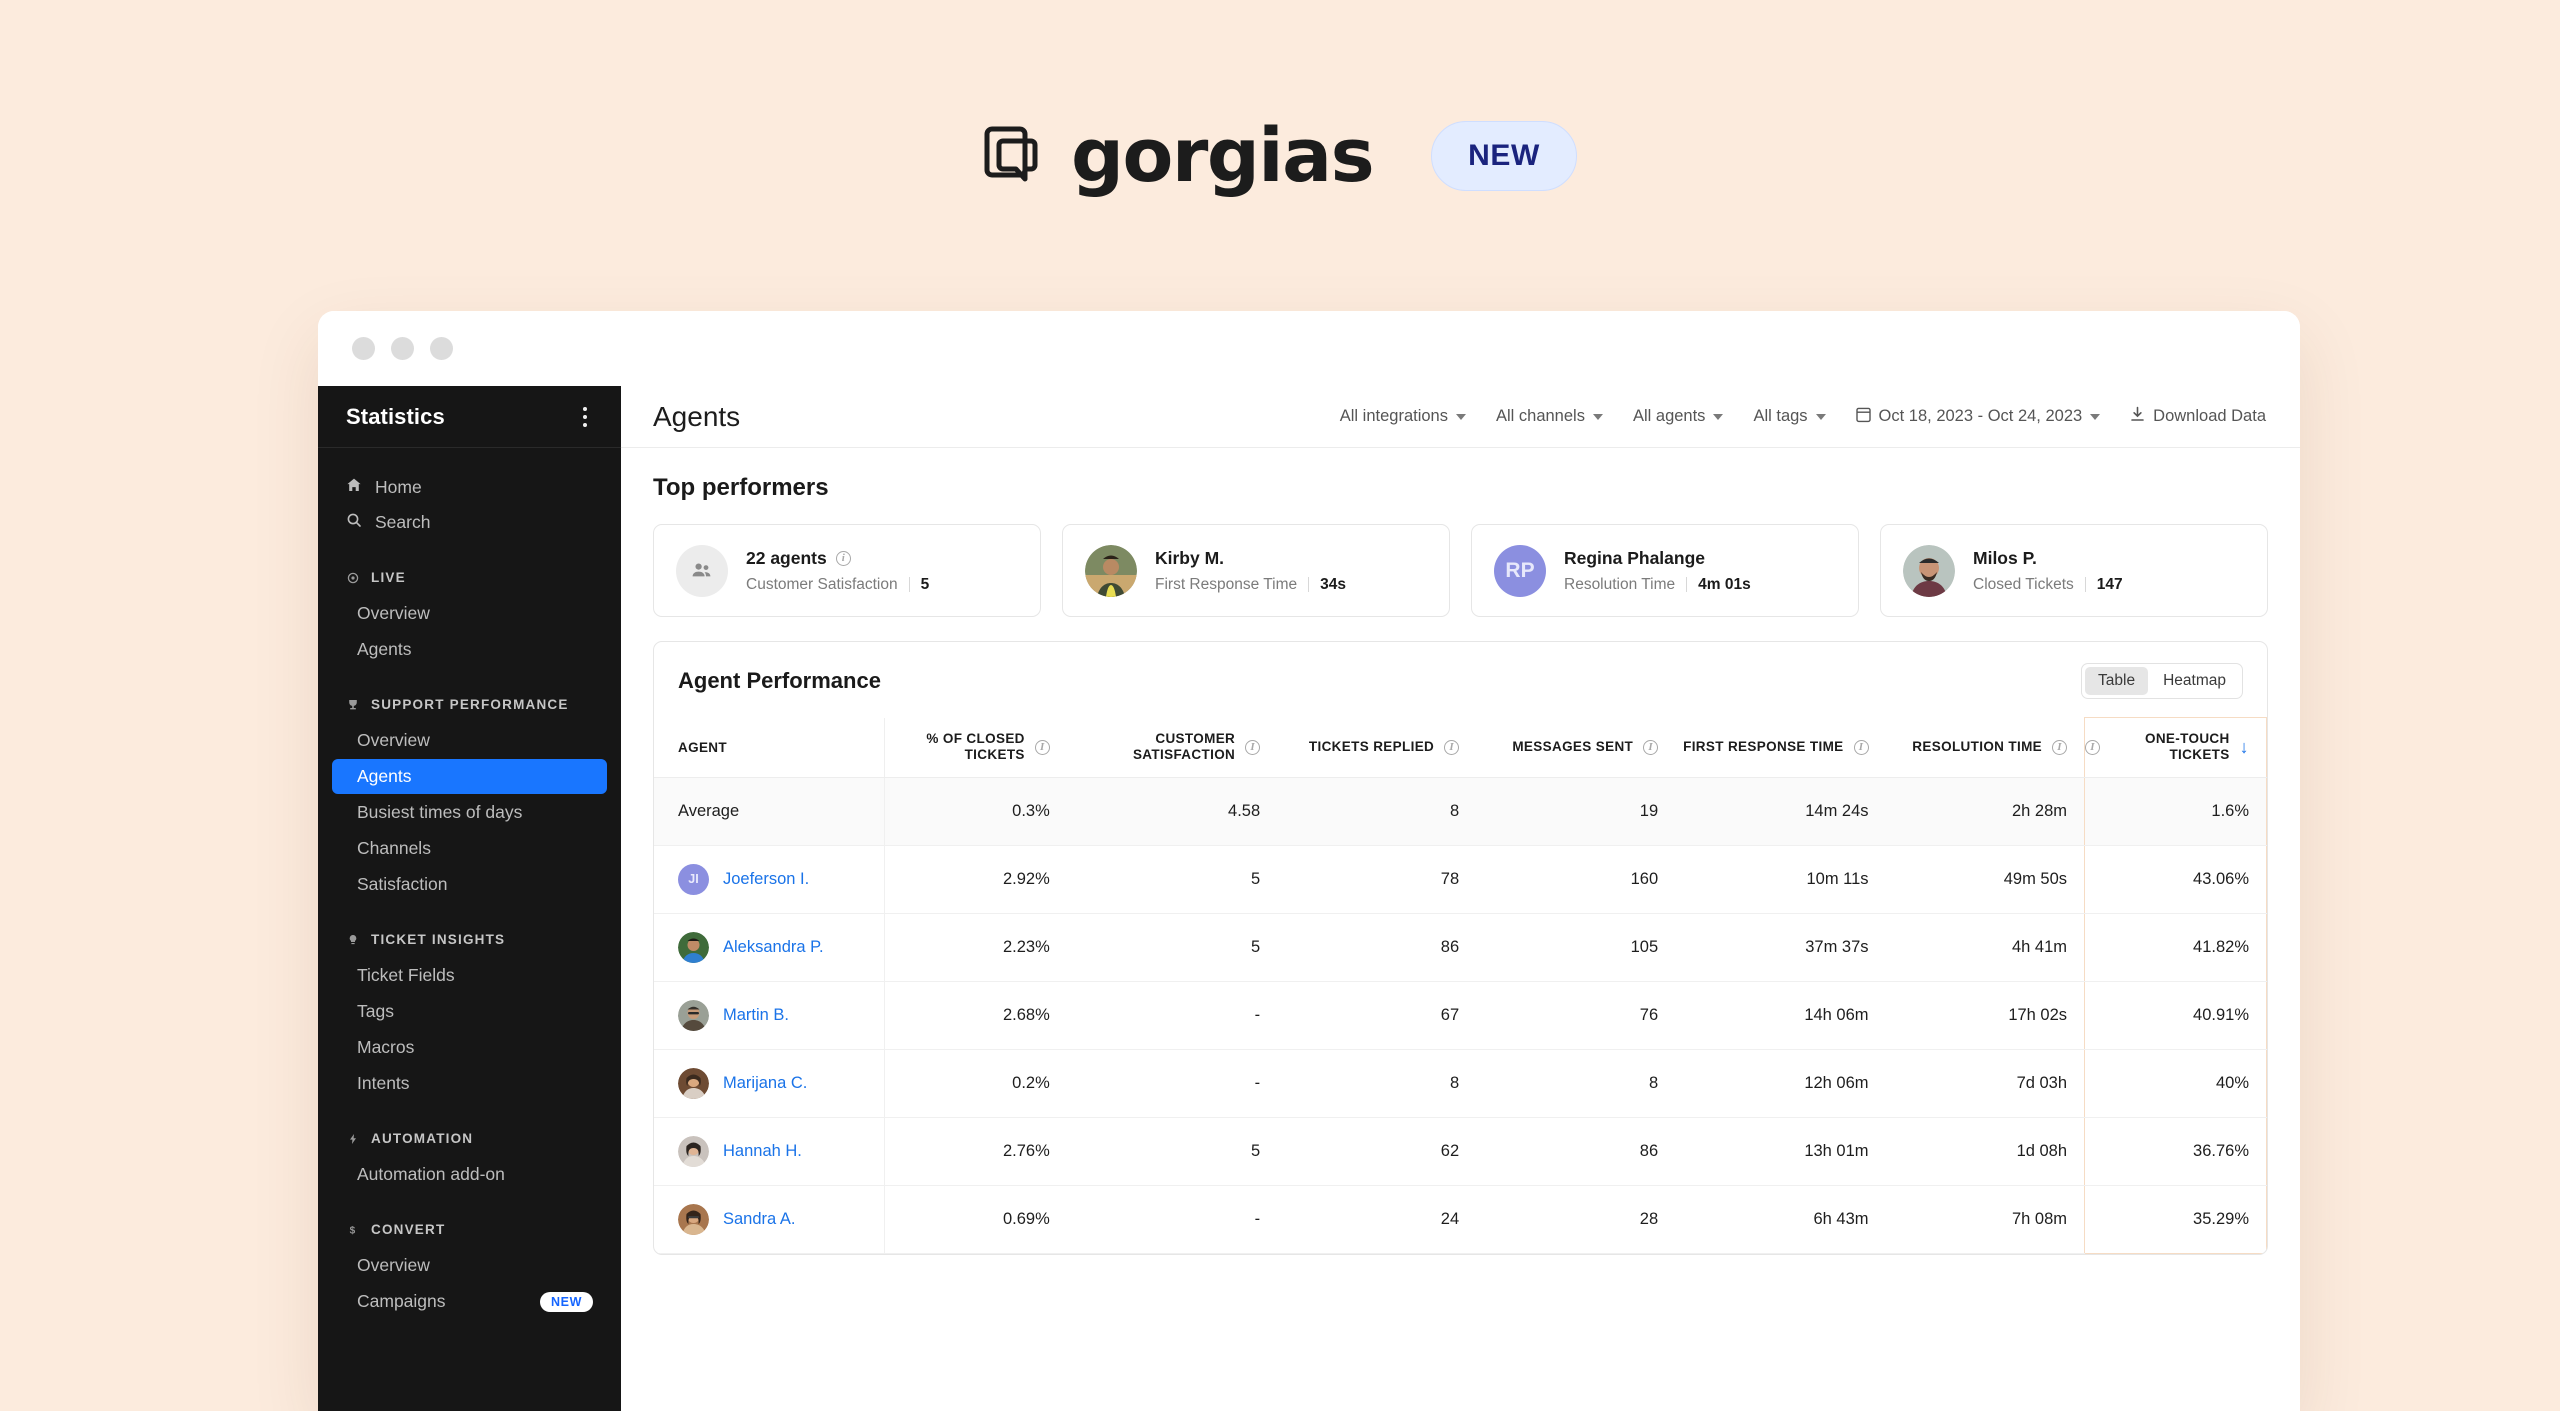 The width and height of the screenshot is (2560, 1411). I want to click on download-data-button: Download Data, so click(2198, 416).